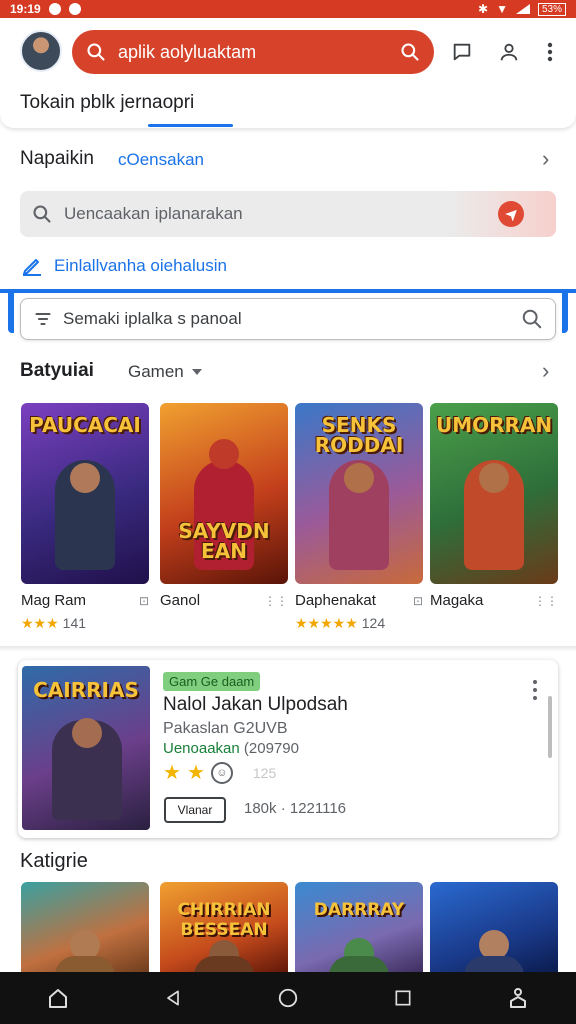 This screenshot has height=1024, width=576. What do you see at coordinates (54, 600) in the screenshot?
I see `game-title: Mag Ram` at bounding box center [54, 600].